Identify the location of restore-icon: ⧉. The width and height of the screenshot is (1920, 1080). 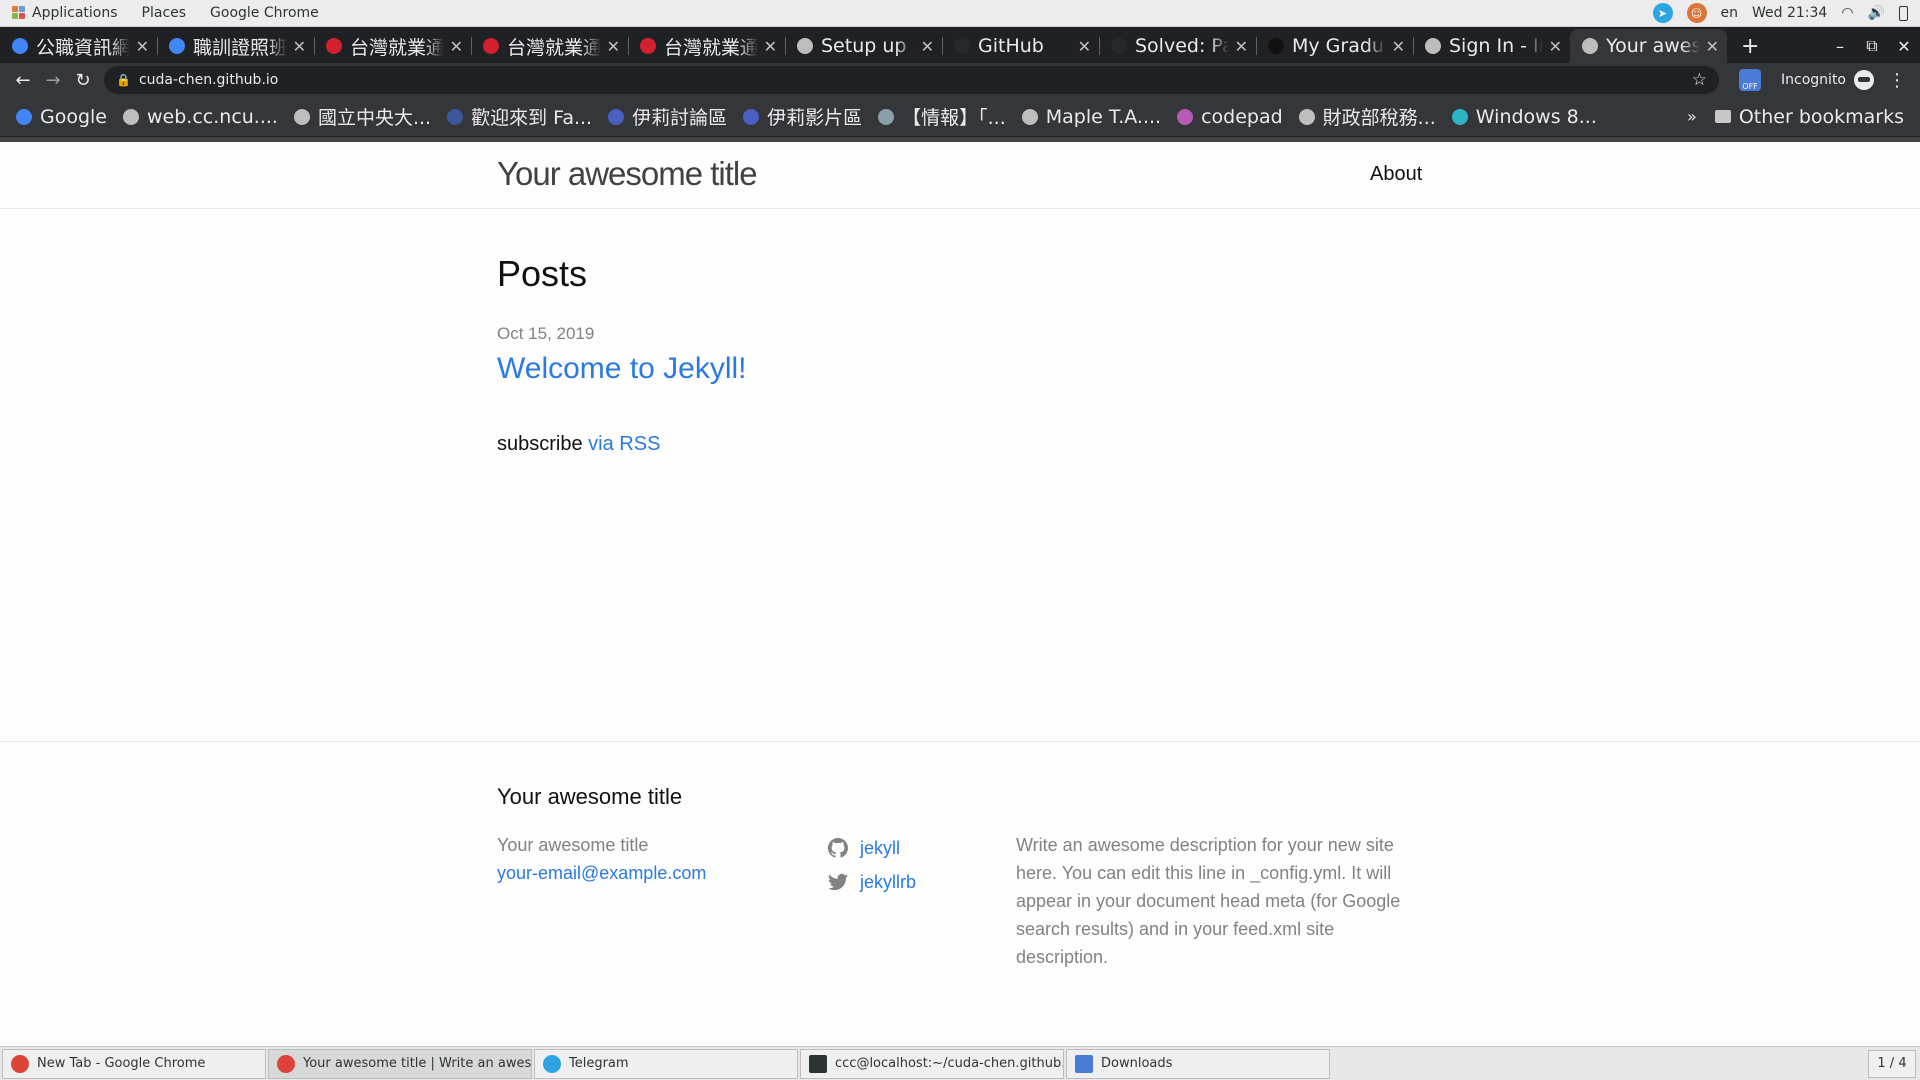
(1872, 46).